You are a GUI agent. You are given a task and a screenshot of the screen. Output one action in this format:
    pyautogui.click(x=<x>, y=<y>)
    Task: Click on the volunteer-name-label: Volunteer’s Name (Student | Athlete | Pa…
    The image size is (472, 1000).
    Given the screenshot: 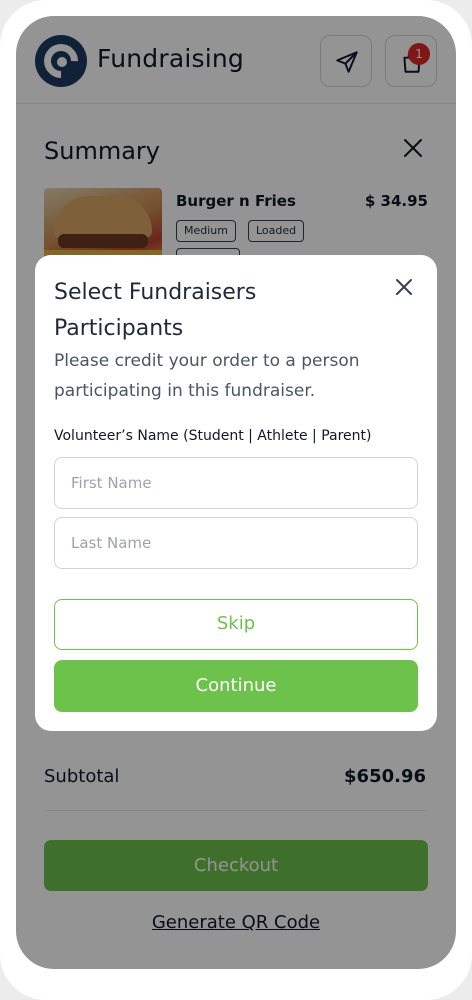 What is the action you would take?
    pyautogui.click(x=213, y=436)
    